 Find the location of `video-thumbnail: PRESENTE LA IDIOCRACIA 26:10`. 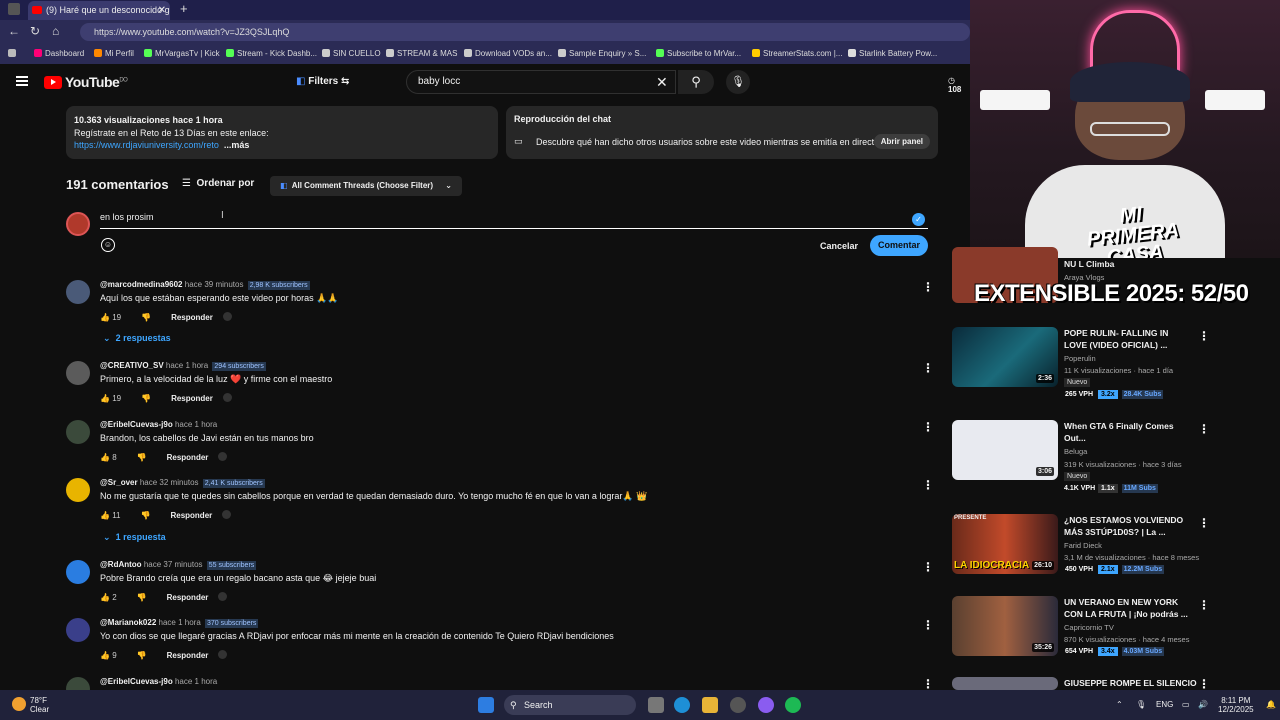

video-thumbnail: PRESENTE LA IDIOCRACIA 26:10 is located at coordinates (1005, 544).